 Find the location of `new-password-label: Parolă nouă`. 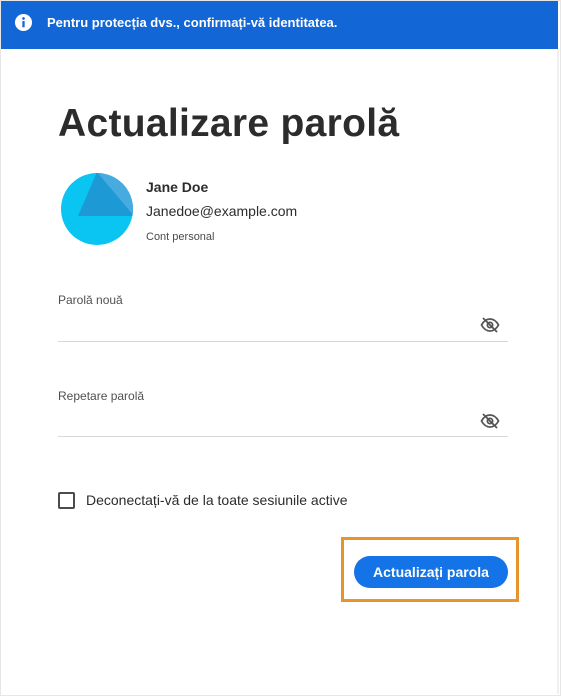

new-password-label: Parolă nouă is located at coordinates (90, 300).